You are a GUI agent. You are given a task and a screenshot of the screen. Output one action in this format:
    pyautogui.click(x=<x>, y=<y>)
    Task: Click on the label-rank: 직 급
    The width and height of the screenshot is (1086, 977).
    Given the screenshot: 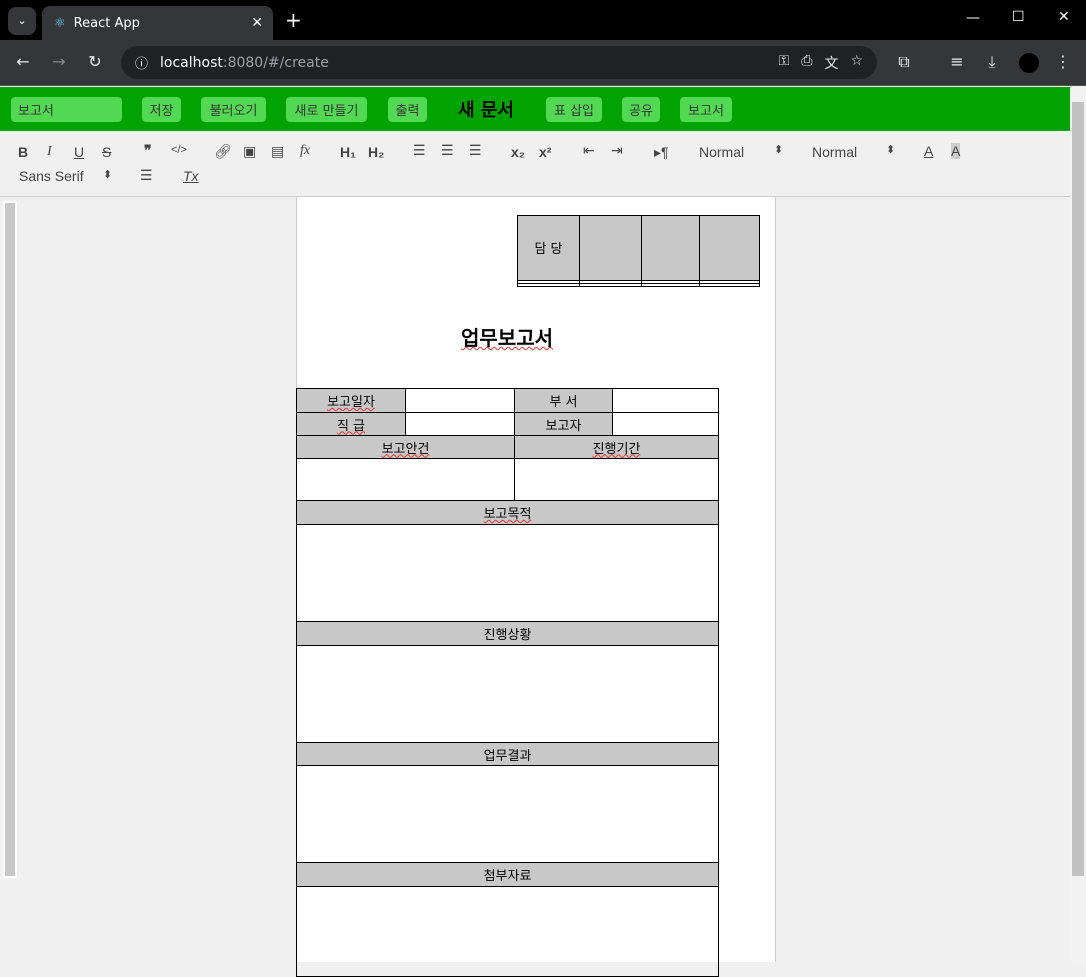 What is the action you would take?
    pyautogui.click(x=351, y=426)
    